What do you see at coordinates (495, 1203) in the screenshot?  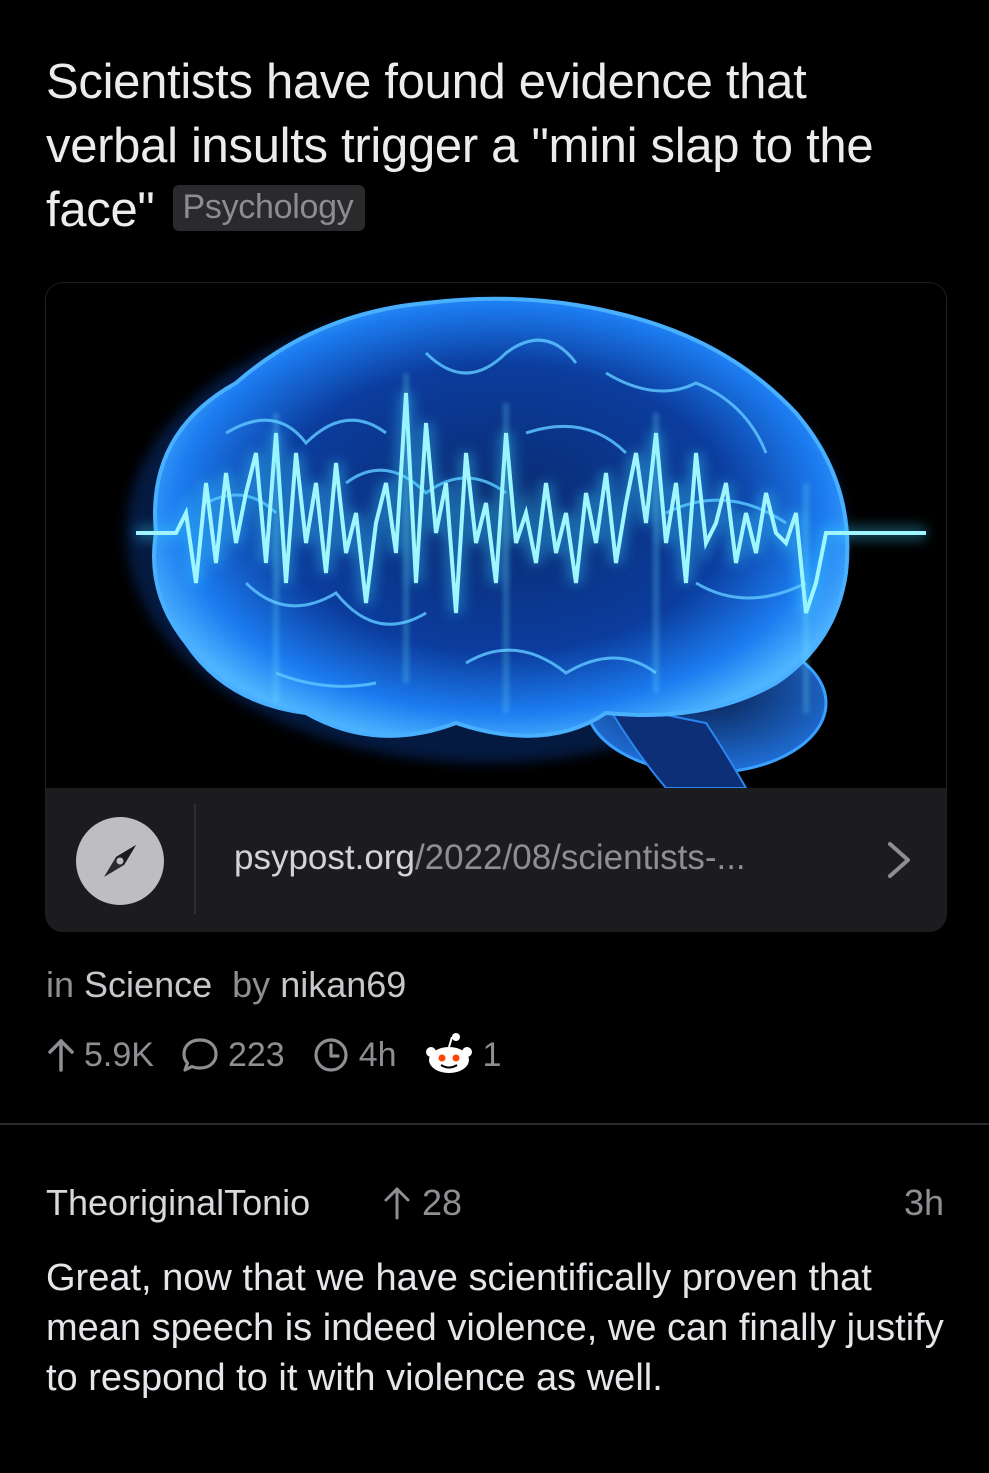 I see `comment-header: TheoriginalTonio 28 3h` at bounding box center [495, 1203].